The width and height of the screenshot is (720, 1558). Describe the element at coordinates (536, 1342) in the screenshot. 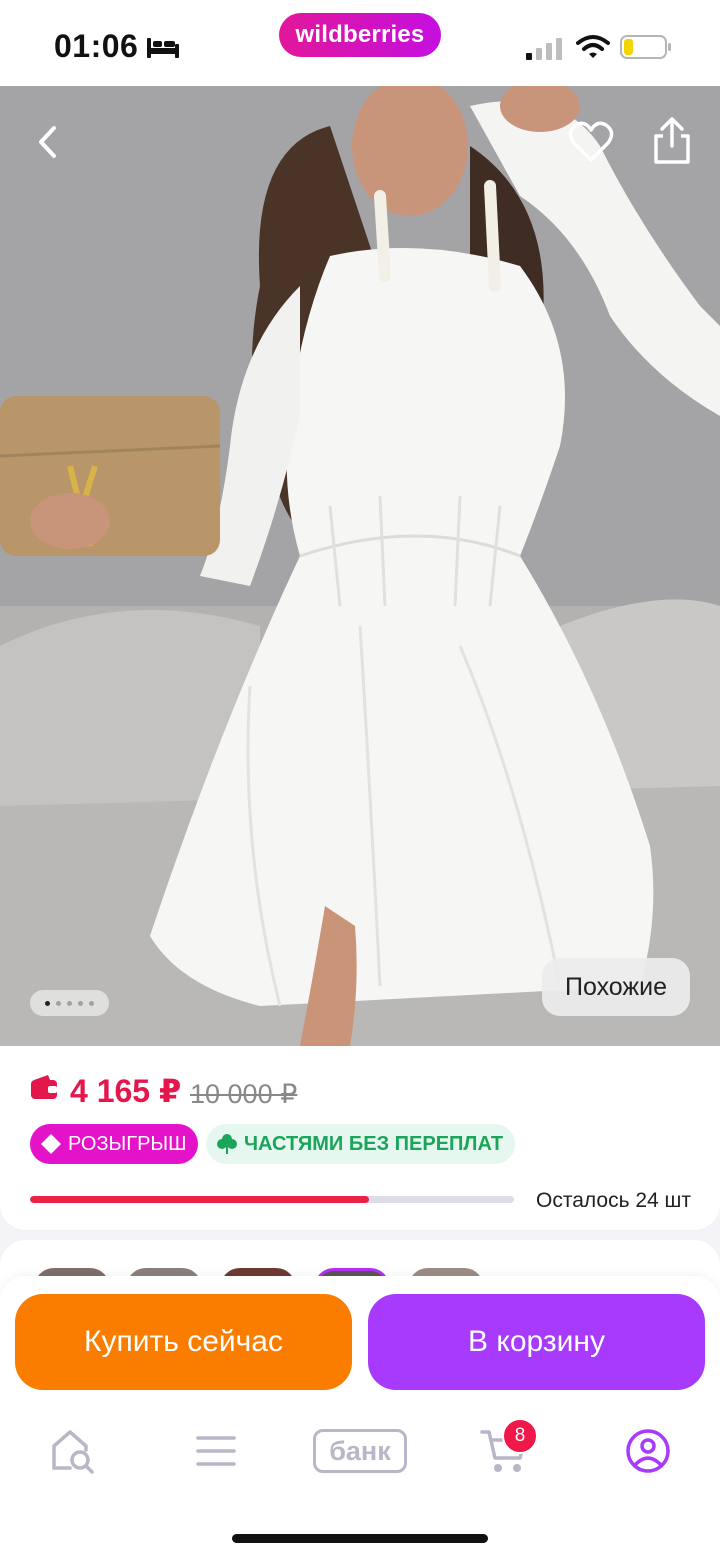

I see `add-to-cart-button: В корзину` at that location.